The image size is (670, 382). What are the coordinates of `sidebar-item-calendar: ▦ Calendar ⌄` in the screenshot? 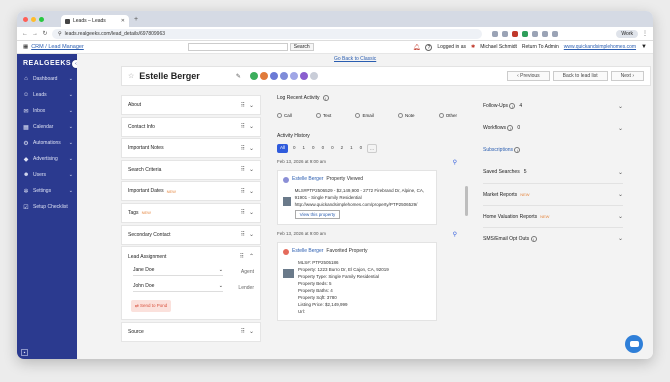 It's located at (47, 127).